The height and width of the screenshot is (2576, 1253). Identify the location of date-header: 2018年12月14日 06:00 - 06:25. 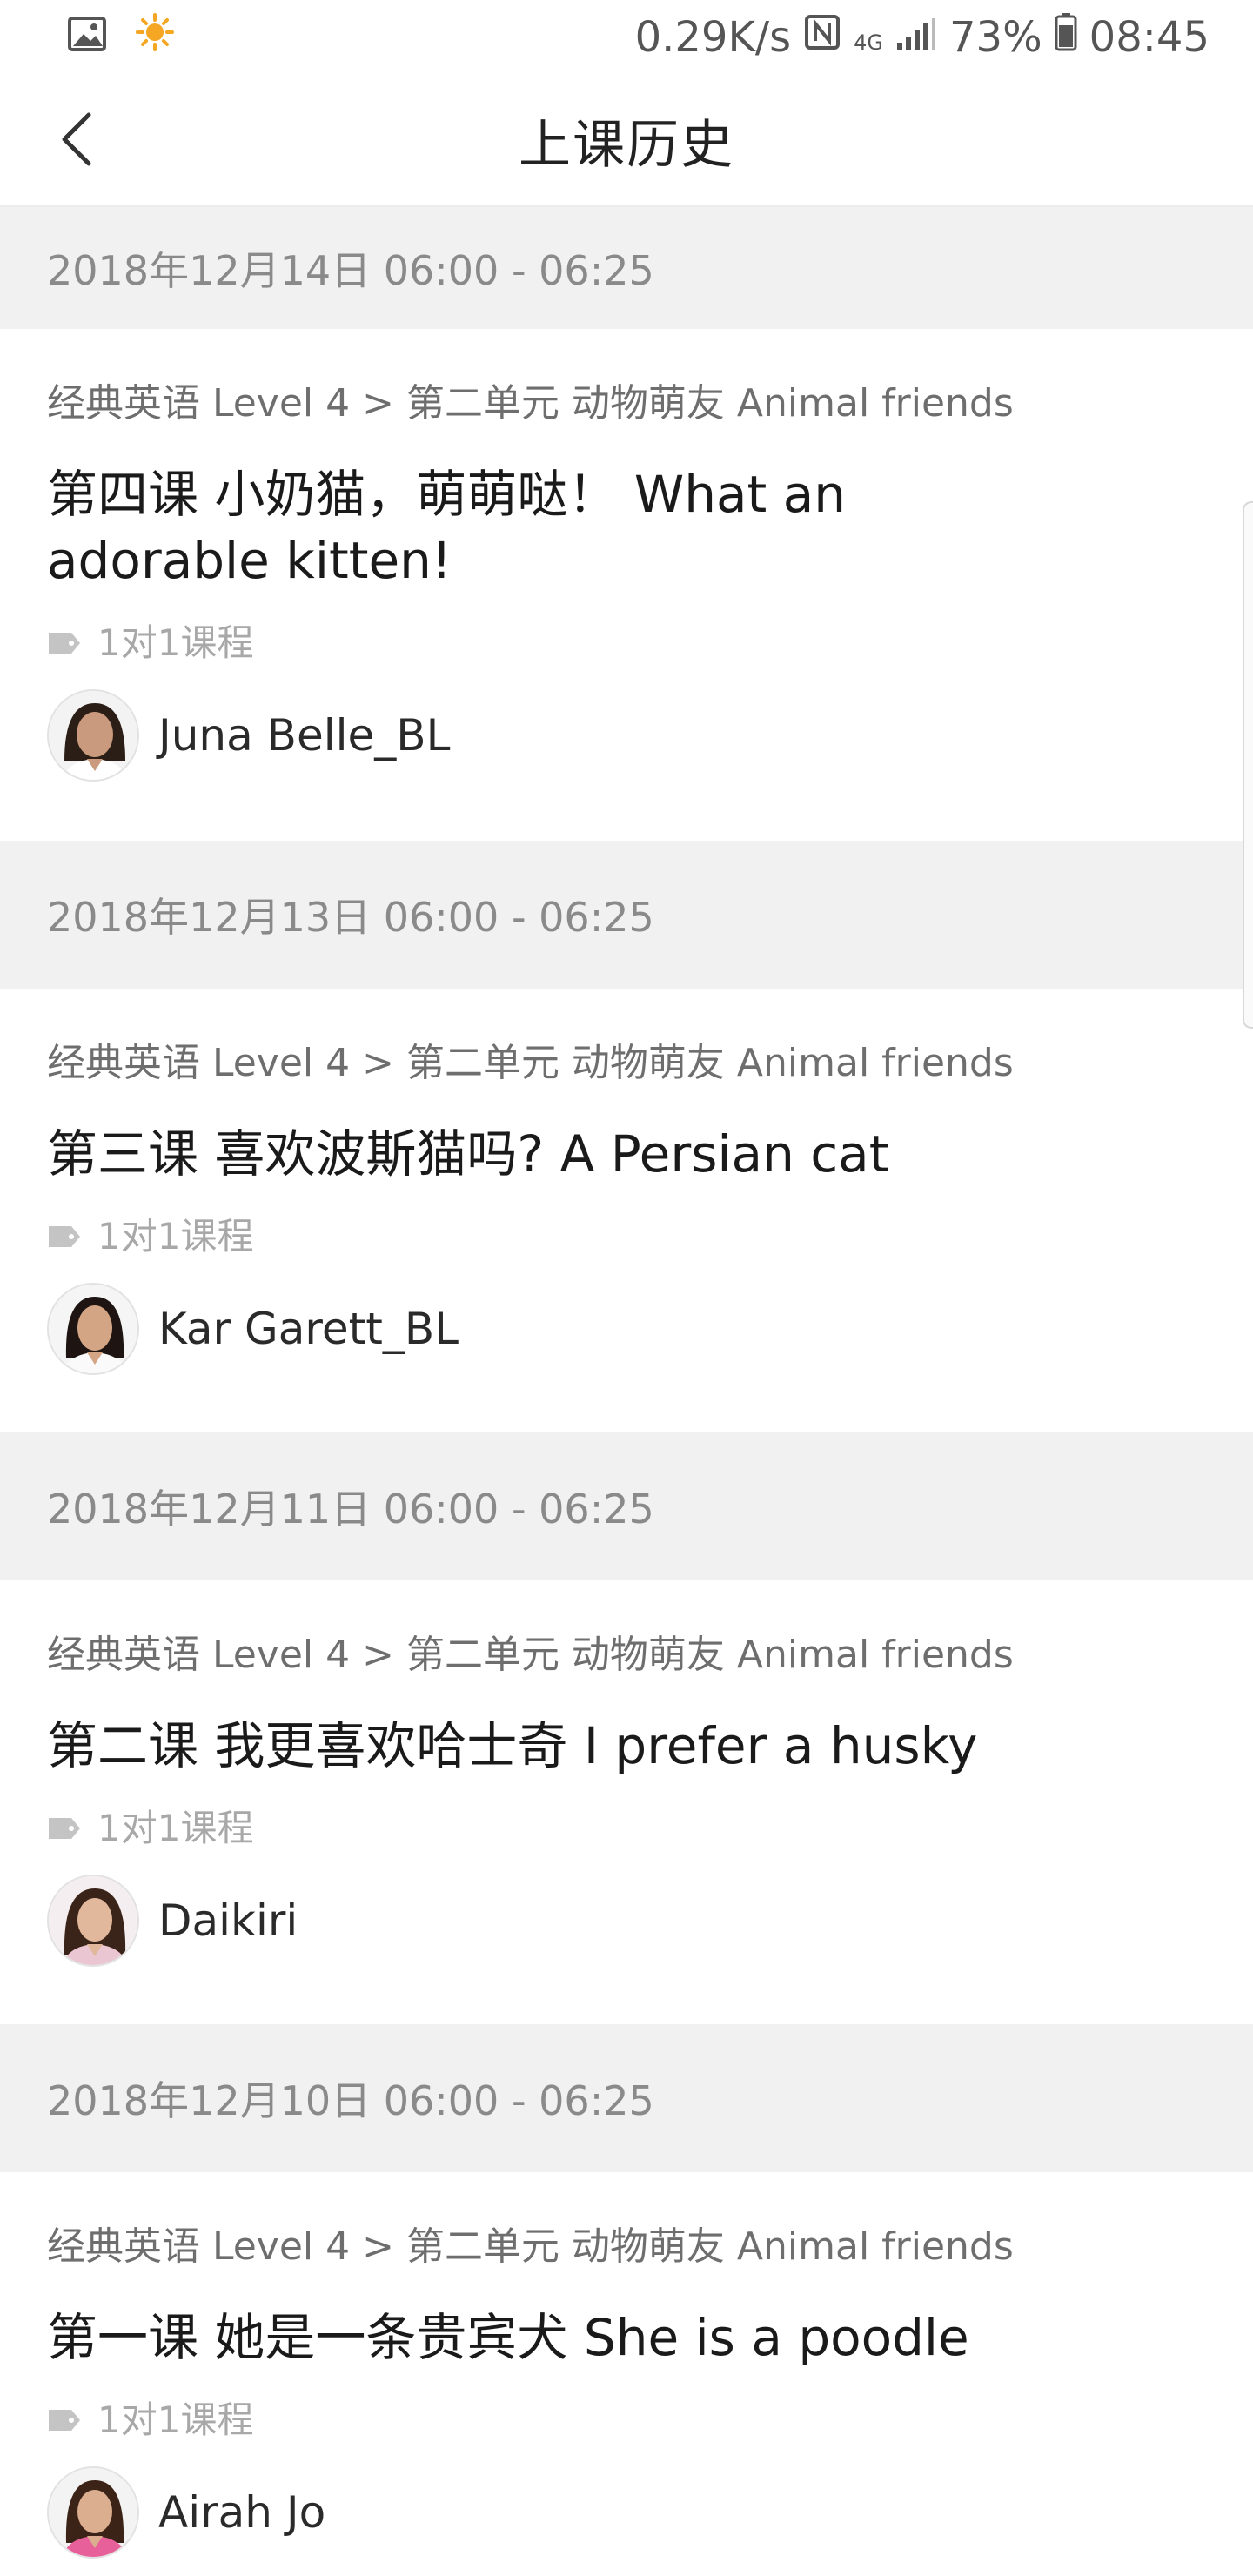
(626, 268).